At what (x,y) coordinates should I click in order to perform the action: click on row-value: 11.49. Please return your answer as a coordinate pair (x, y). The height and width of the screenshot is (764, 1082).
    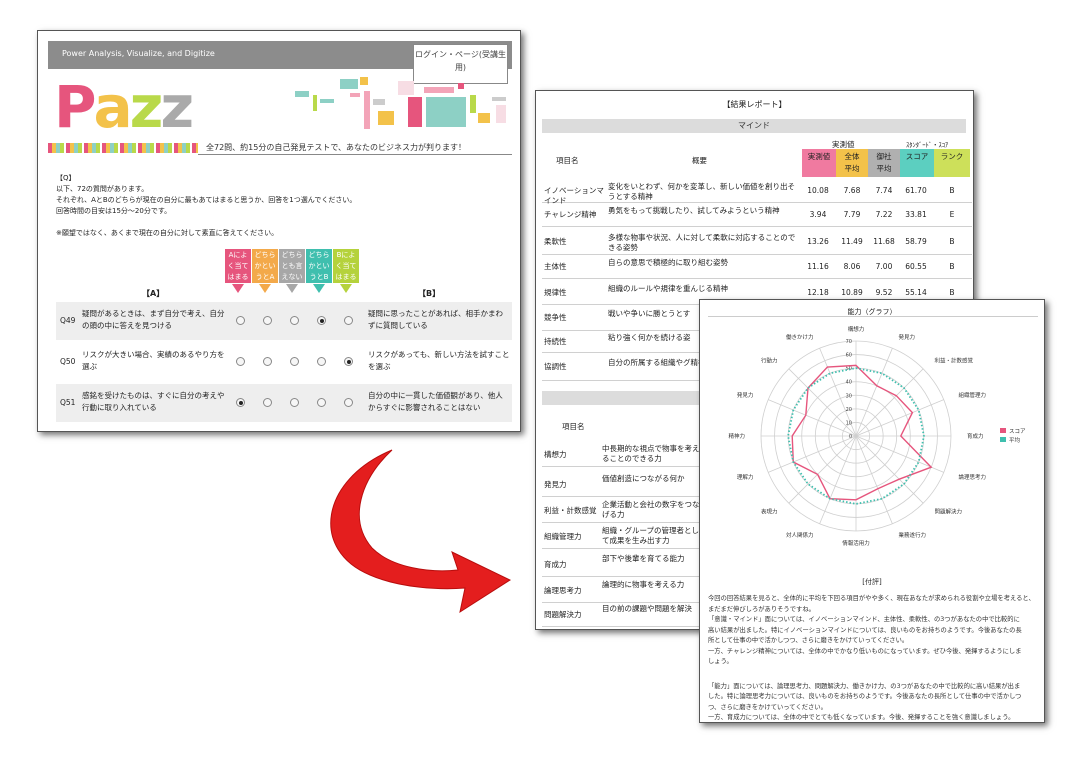
    Looking at the image, I should click on (852, 241).